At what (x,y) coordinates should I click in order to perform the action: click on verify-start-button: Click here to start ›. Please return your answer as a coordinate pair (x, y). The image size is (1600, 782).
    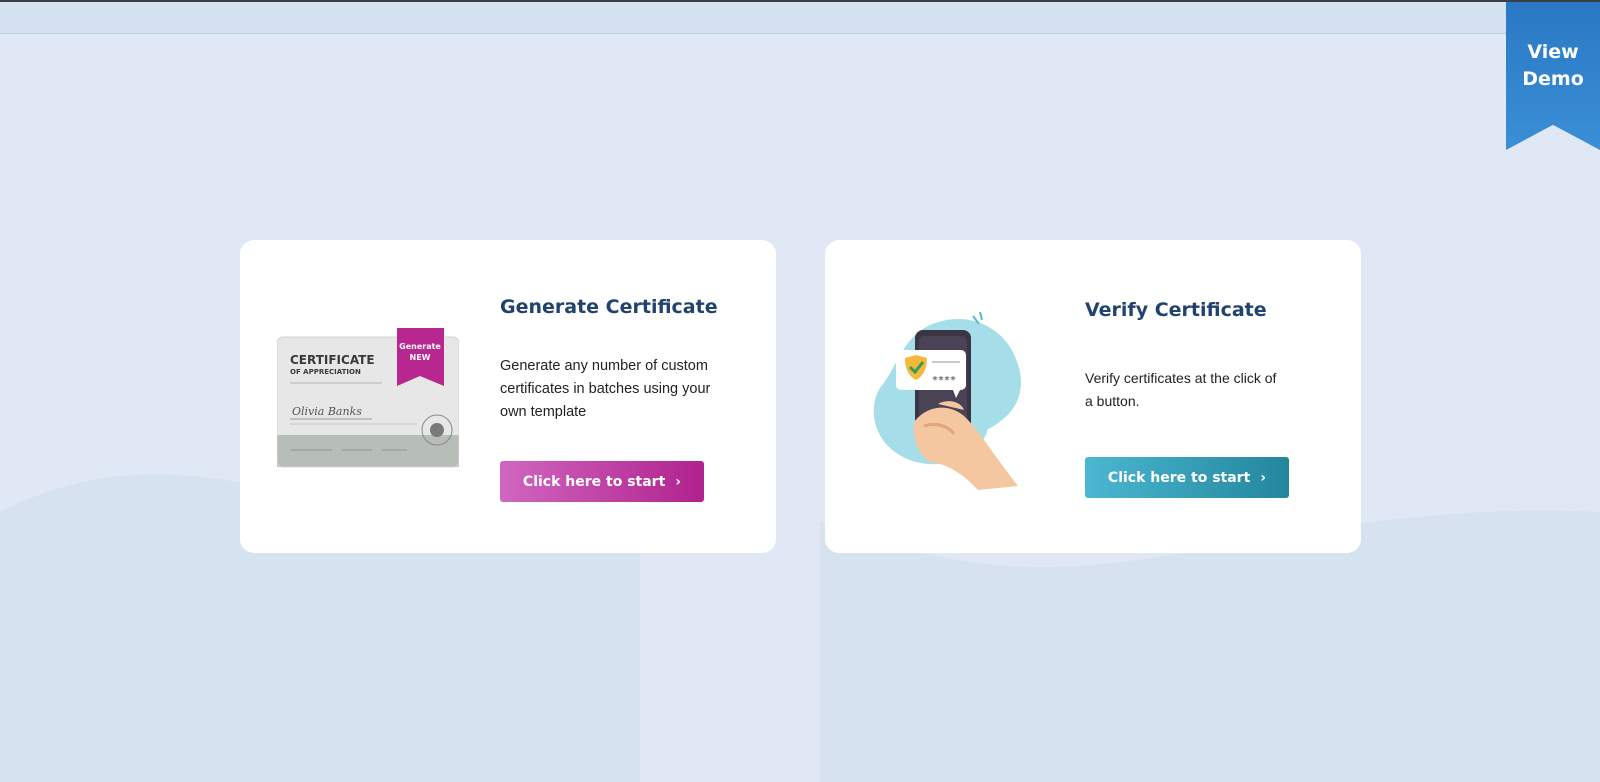
    Looking at the image, I should click on (1187, 477).